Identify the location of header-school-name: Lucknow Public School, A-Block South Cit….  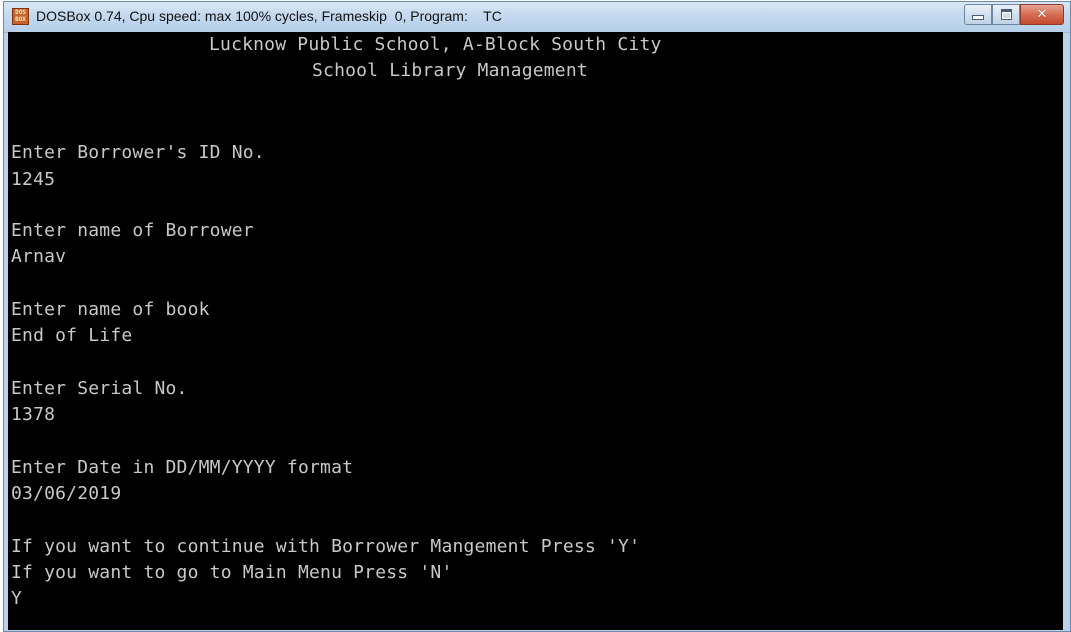
(435, 44).